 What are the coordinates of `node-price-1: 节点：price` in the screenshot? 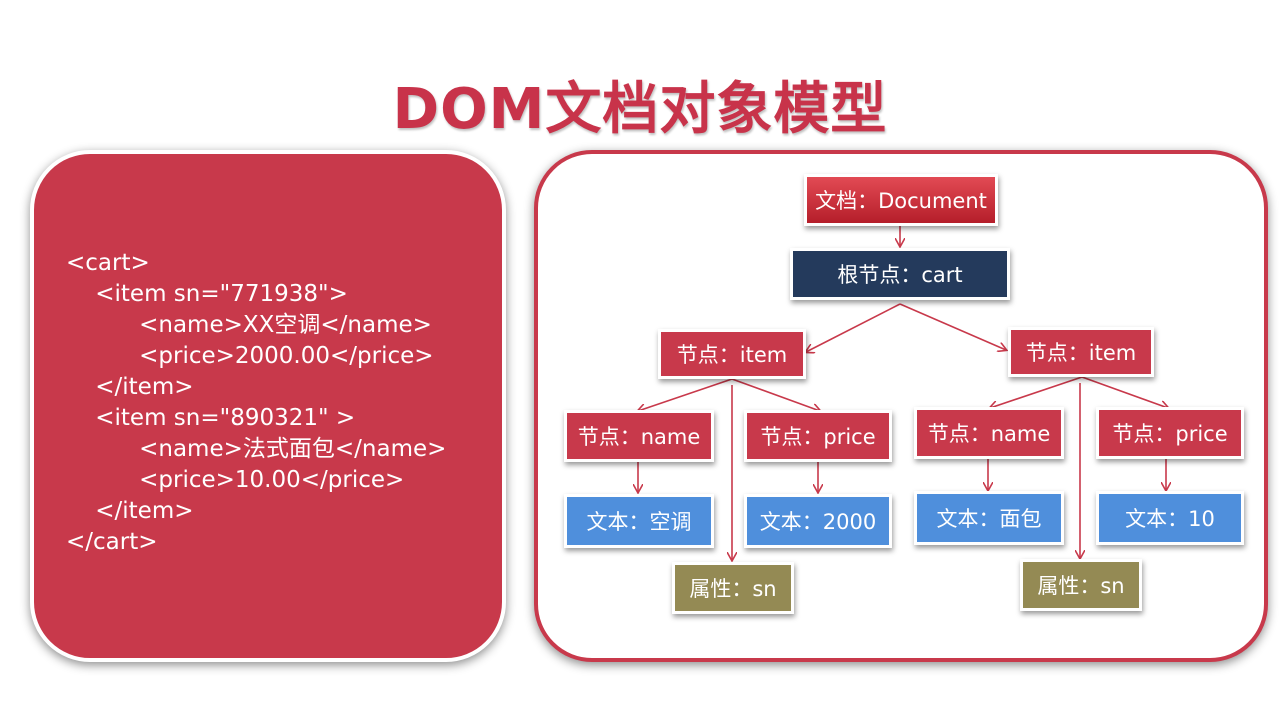 It's located at (818, 436).